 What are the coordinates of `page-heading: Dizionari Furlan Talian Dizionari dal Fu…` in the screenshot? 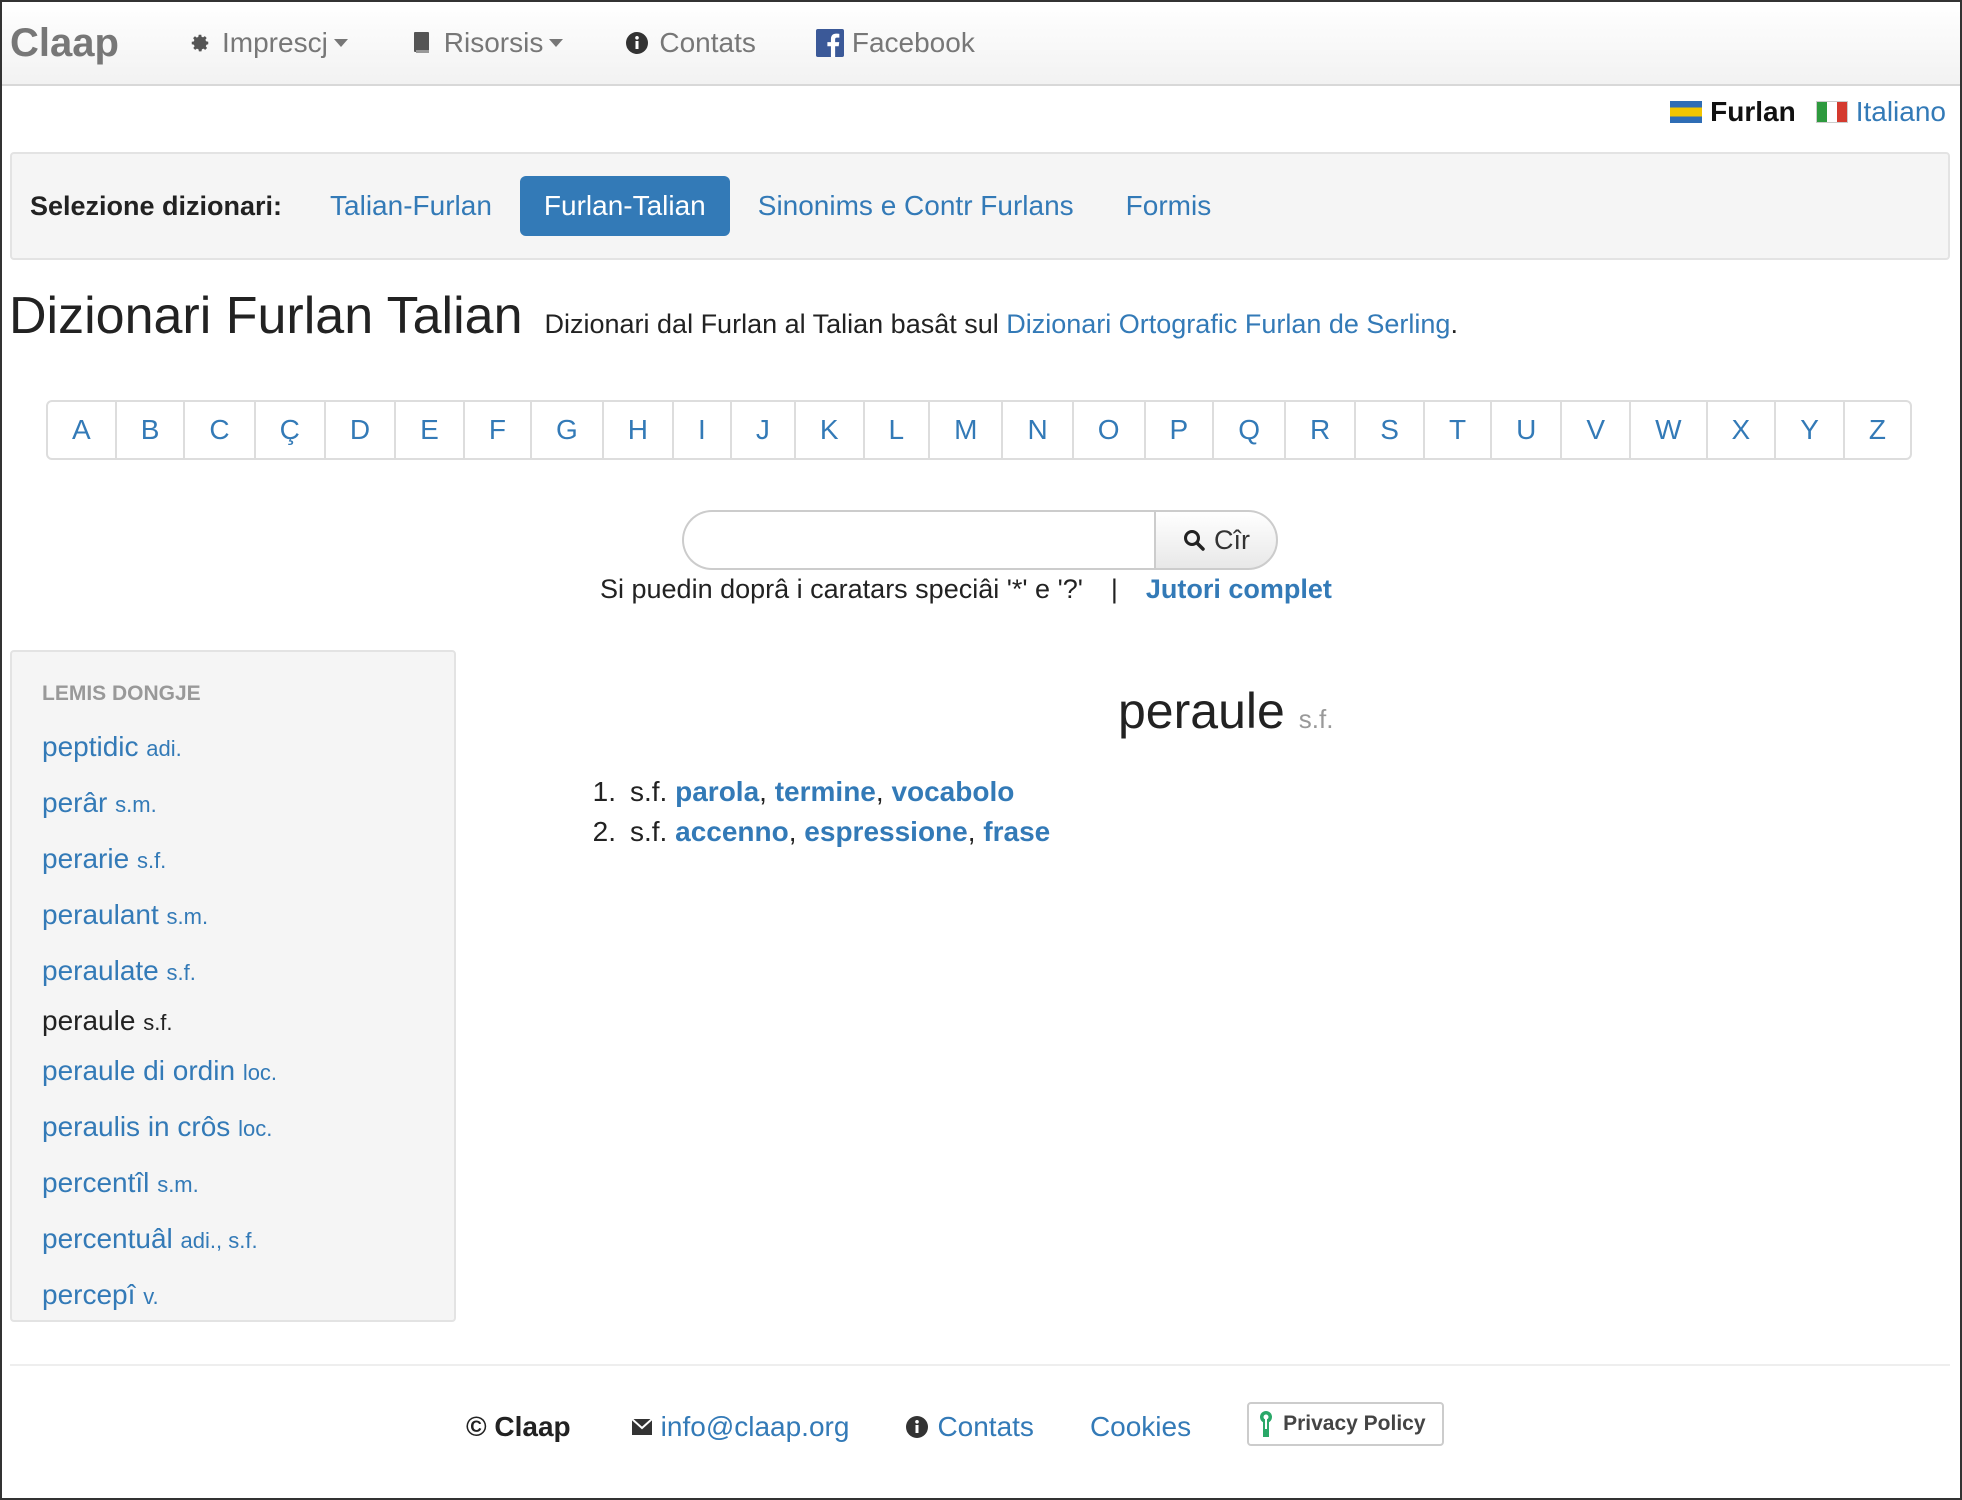 It's located at (733, 316).